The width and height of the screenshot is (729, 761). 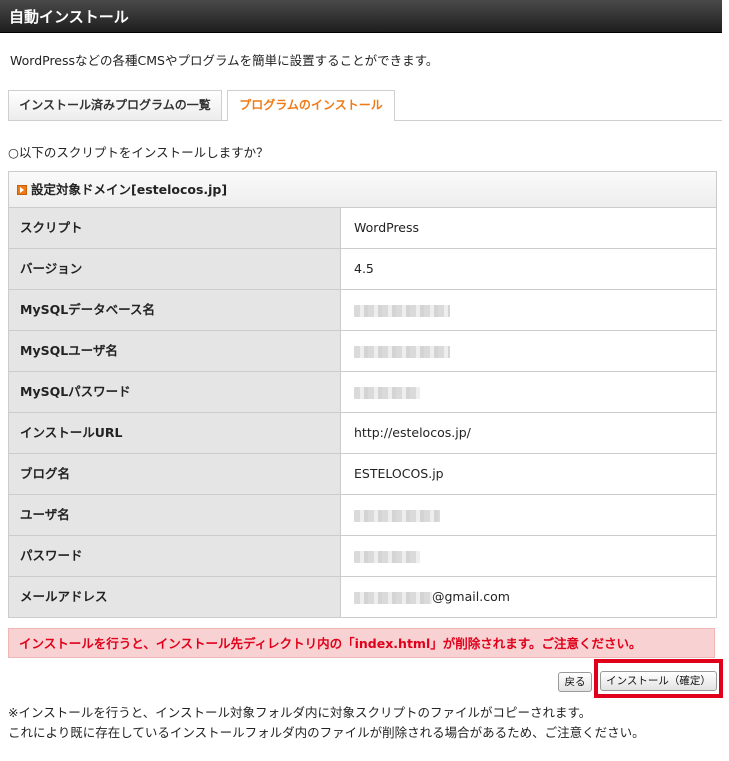 I want to click on row-label: ブログ名, so click(x=175, y=474).